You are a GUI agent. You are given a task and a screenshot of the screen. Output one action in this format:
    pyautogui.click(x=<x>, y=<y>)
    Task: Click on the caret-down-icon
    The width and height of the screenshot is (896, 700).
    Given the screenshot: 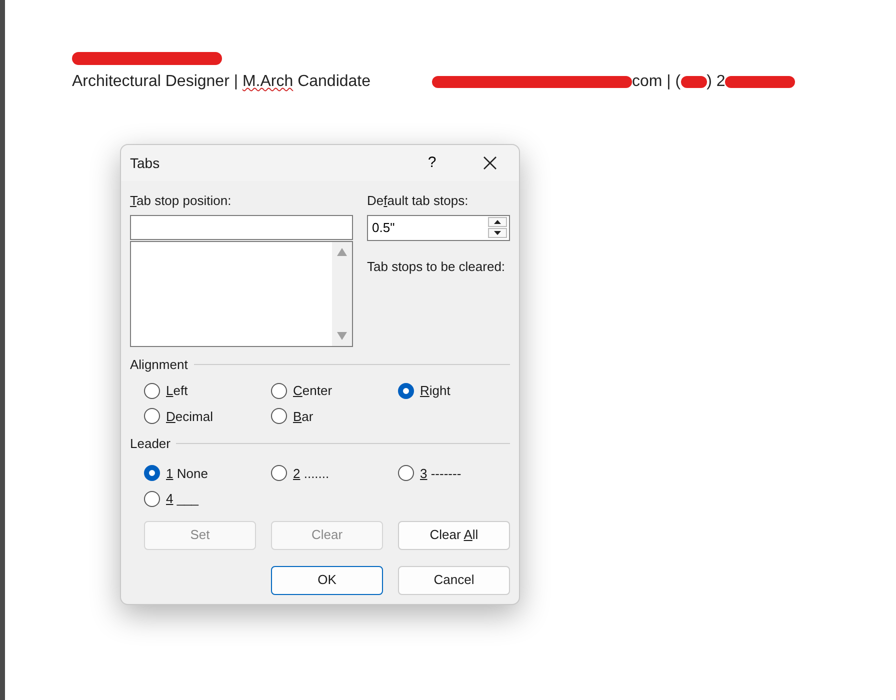 What is the action you would take?
    pyautogui.click(x=497, y=233)
    